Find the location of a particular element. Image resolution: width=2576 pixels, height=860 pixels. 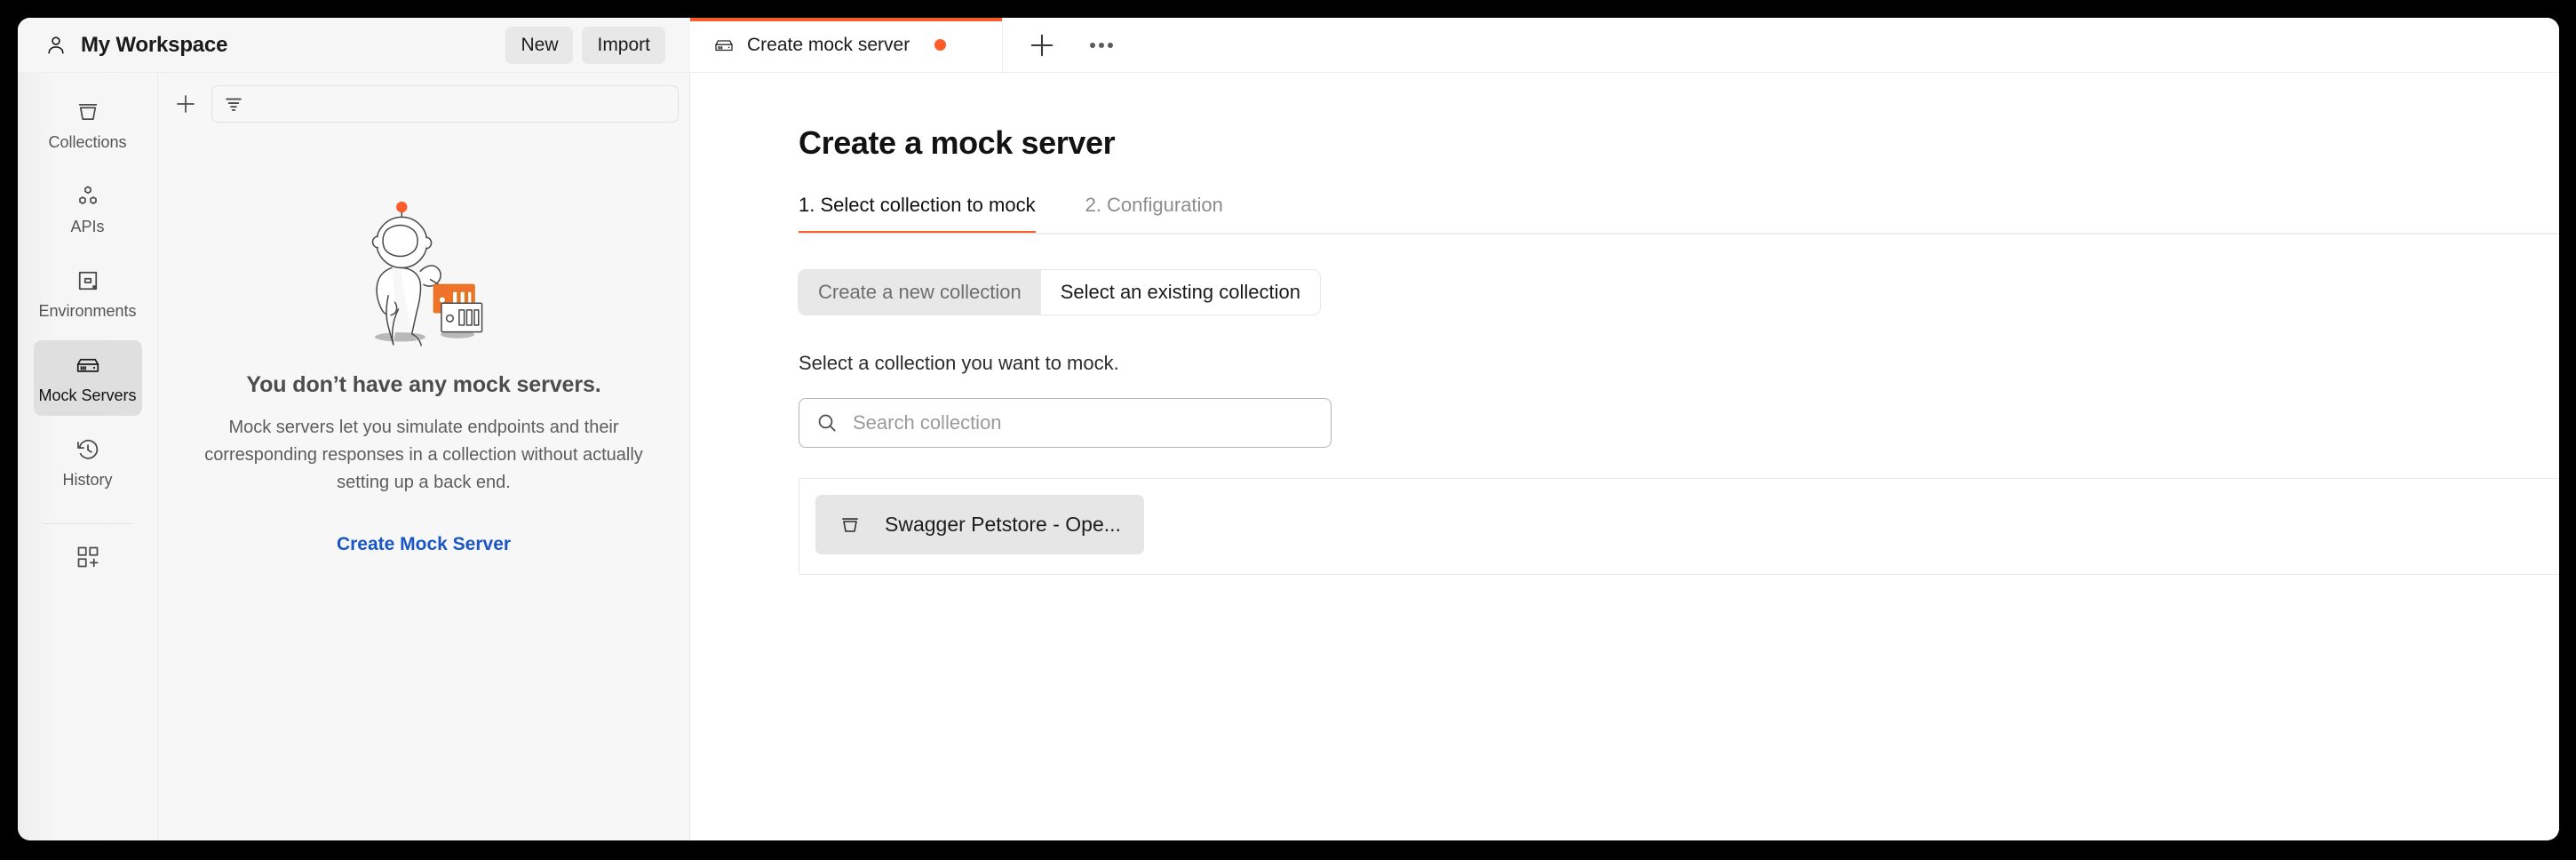

workspace-bar: My Workspace New Import is located at coordinates (354, 45).